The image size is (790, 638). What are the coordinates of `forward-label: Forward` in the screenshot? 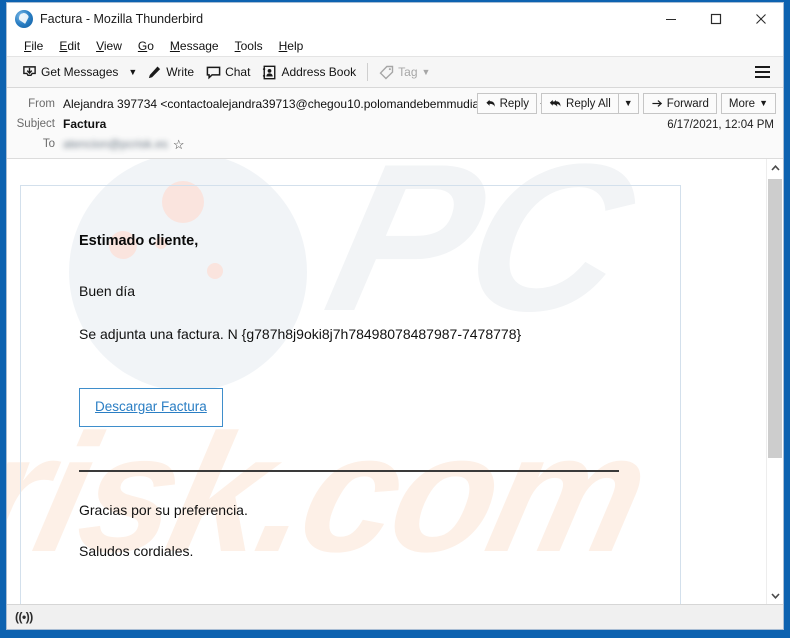 It's located at (687, 103).